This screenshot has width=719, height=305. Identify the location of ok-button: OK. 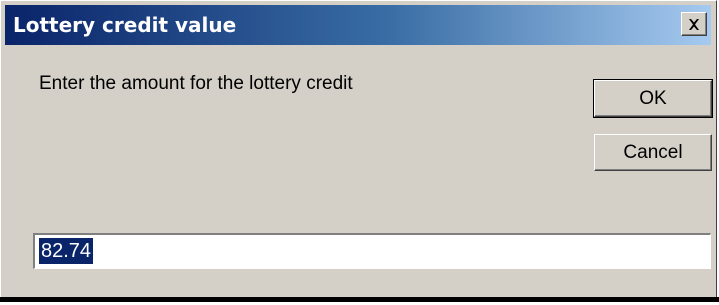
(653, 98).